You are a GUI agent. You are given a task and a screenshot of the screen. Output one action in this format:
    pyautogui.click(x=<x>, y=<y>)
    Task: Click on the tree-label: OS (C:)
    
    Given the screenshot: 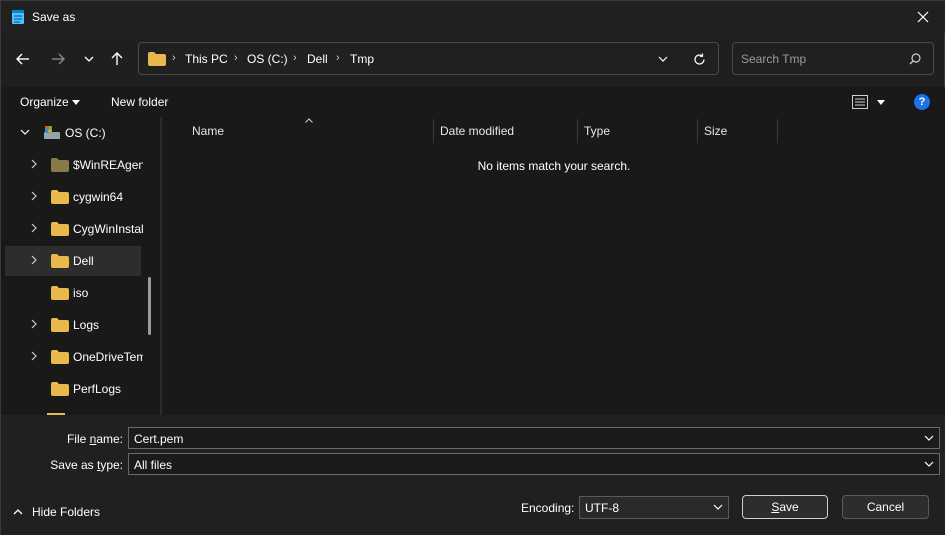 What is the action you would take?
    pyautogui.click(x=85, y=133)
    